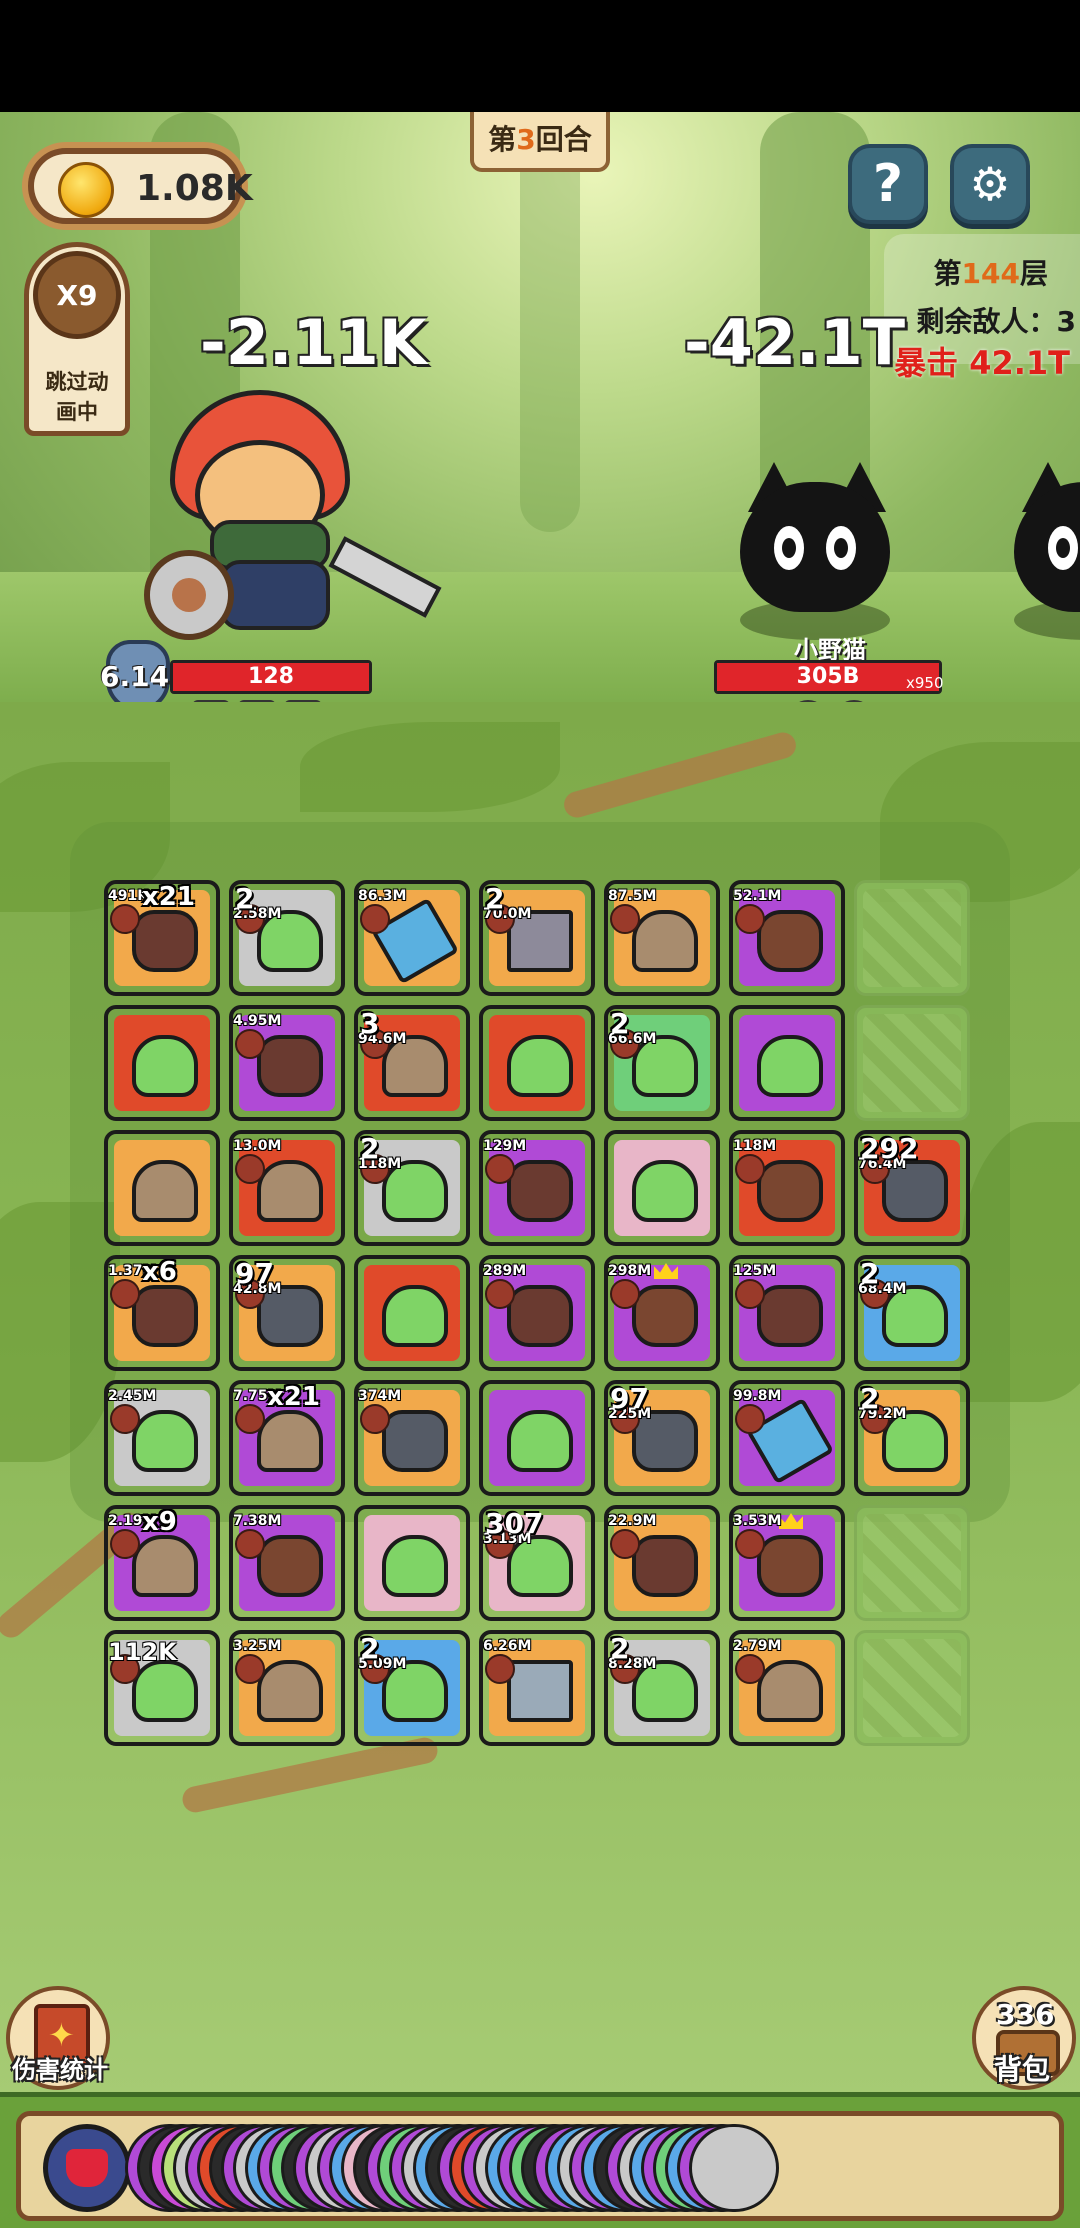 This screenshot has width=1080, height=2228. I want to click on item-tile: 225M 97, so click(662, 1438).